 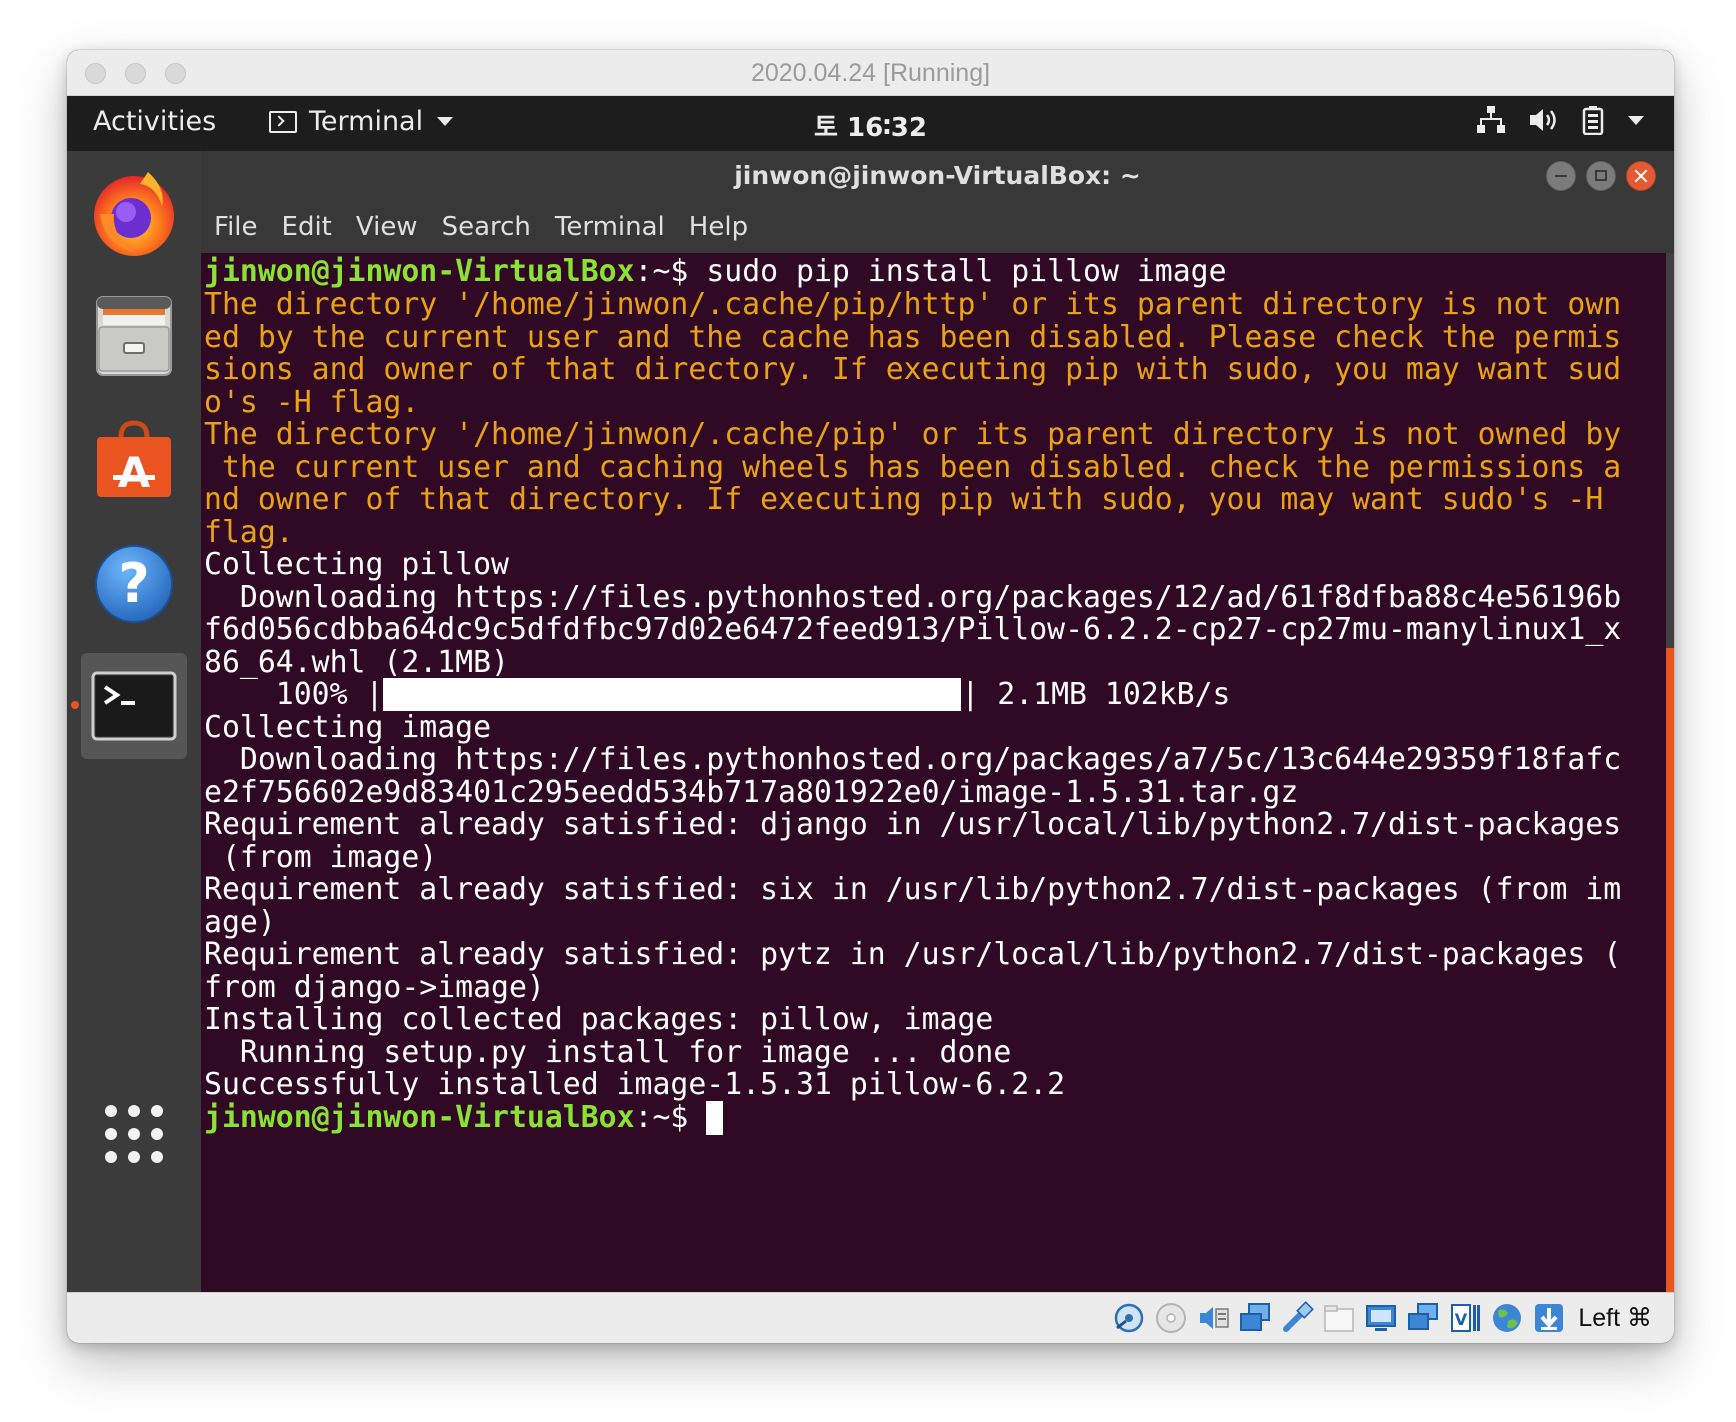 I want to click on output-line: Collecting image, so click(x=348, y=727).